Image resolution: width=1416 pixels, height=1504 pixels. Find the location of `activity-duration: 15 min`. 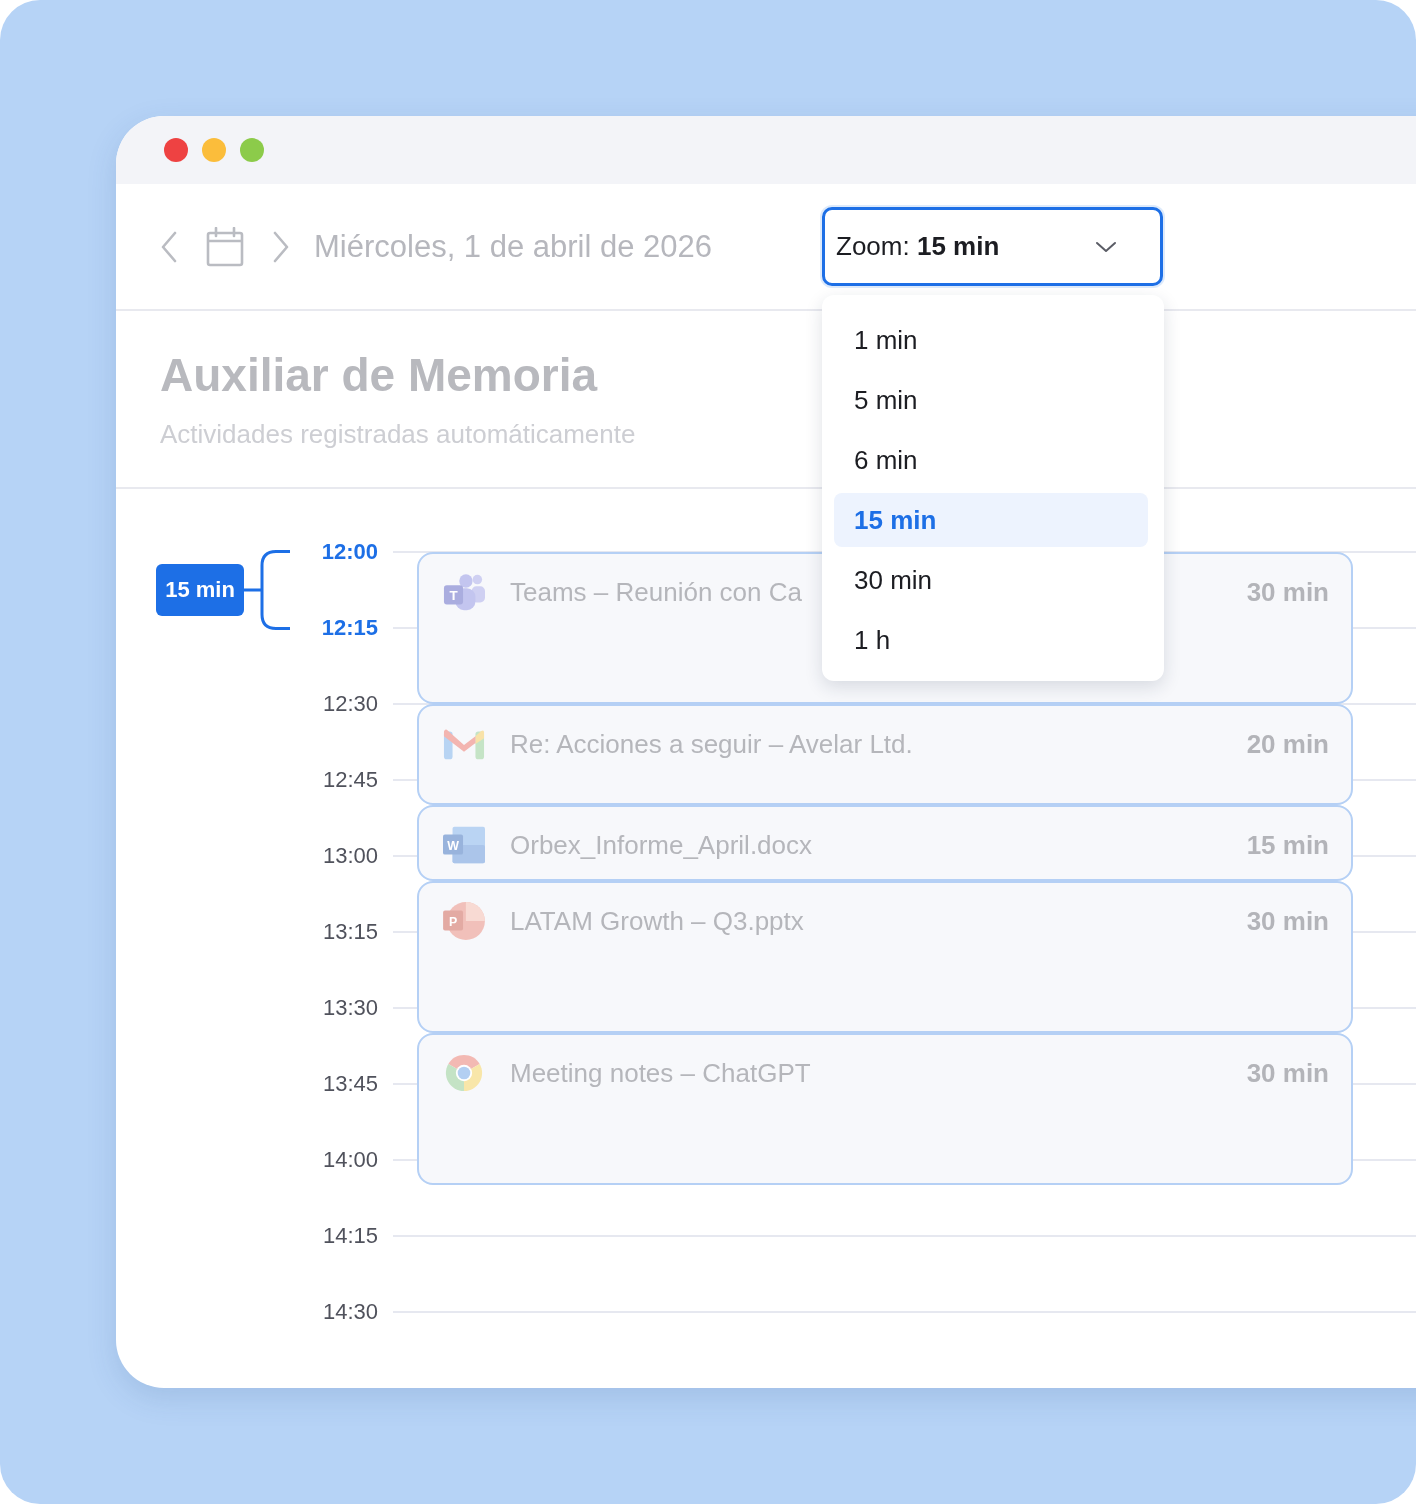

activity-duration: 15 min is located at coordinates (1287, 846).